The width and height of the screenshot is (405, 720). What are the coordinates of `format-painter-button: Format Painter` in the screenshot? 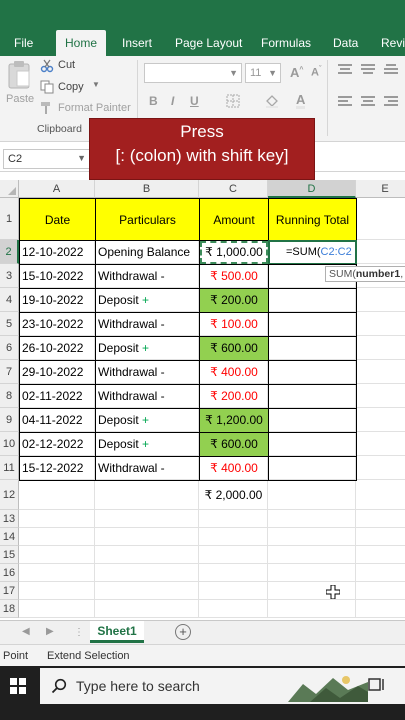 It's located at (87, 108).